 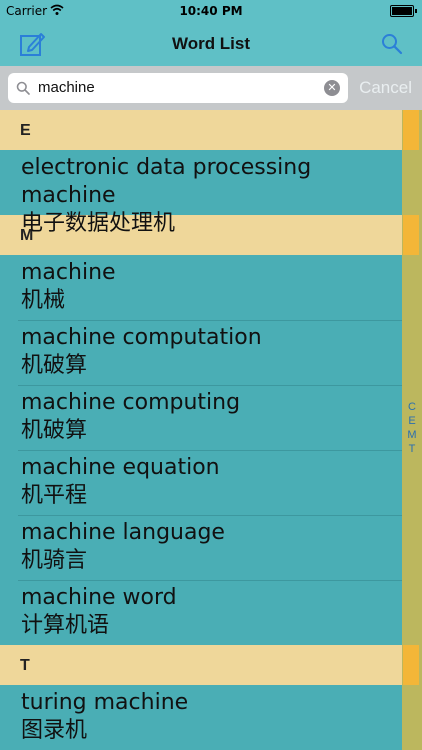 I want to click on status-bar: Carrier 10:40 PM, so click(x=211, y=11).